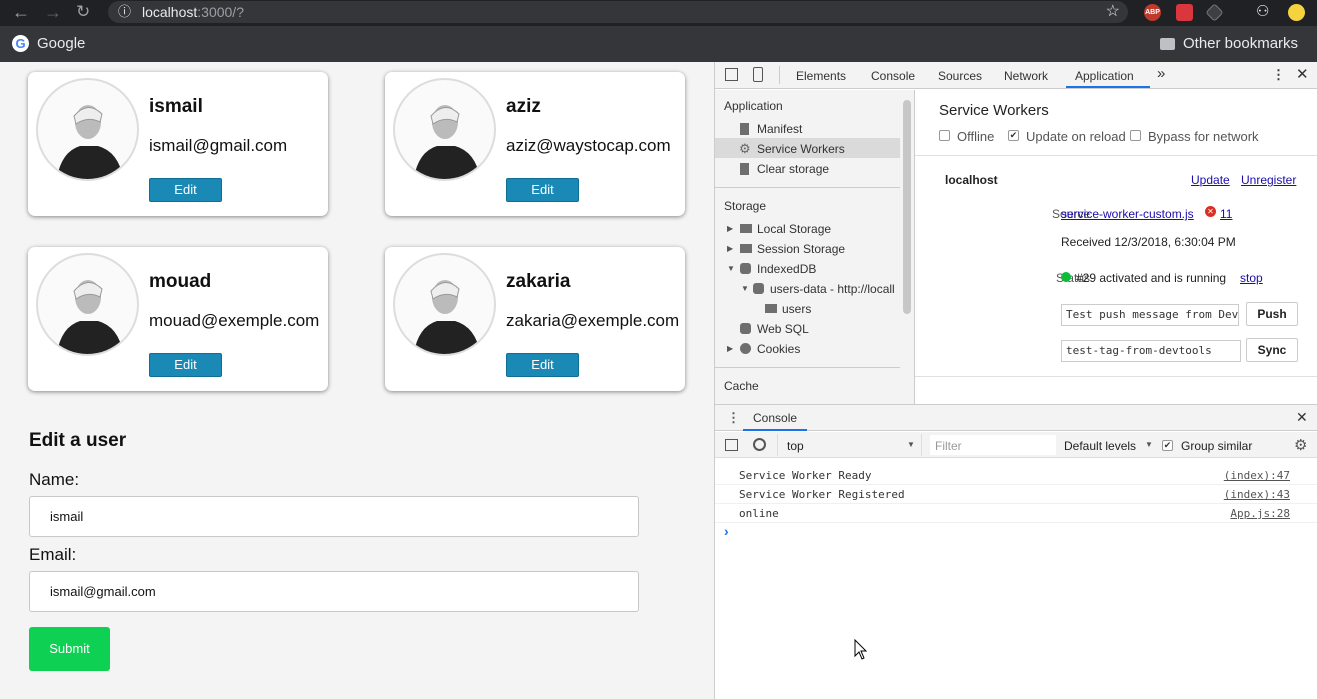  Describe the element at coordinates (822, 494) in the screenshot. I see `console-message-text: Service Worker Registered` at that location.